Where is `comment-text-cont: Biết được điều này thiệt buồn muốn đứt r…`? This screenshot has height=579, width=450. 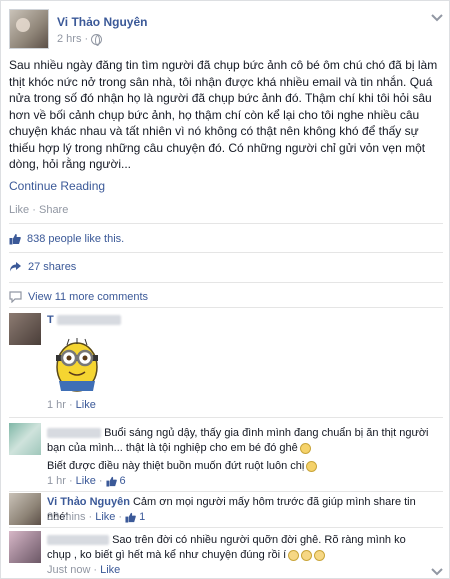 comment-text-cont: Biết được điều này thiệt buồn muốn đứt r… is located at coordinates (242, 466).